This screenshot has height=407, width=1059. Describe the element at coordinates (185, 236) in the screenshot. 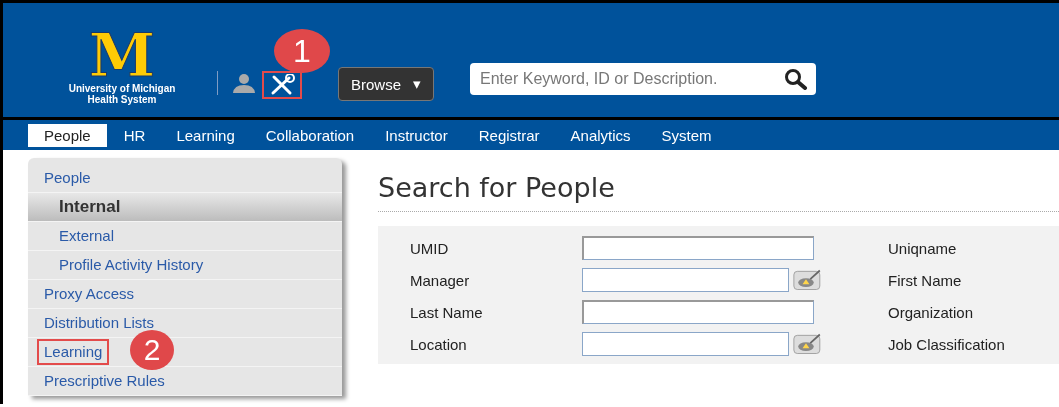

I see `sidebar-item: External` at that location.